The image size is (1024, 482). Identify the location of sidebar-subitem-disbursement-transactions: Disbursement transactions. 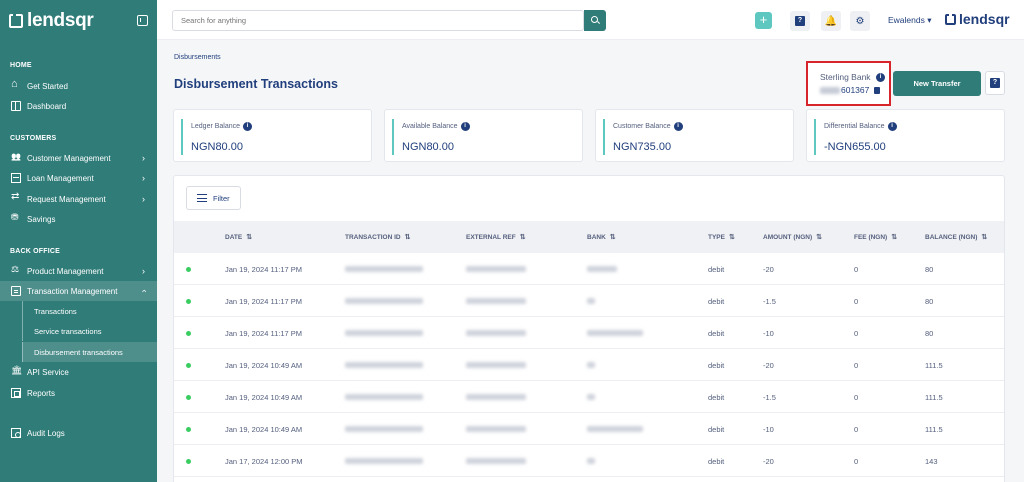
(89, 352).